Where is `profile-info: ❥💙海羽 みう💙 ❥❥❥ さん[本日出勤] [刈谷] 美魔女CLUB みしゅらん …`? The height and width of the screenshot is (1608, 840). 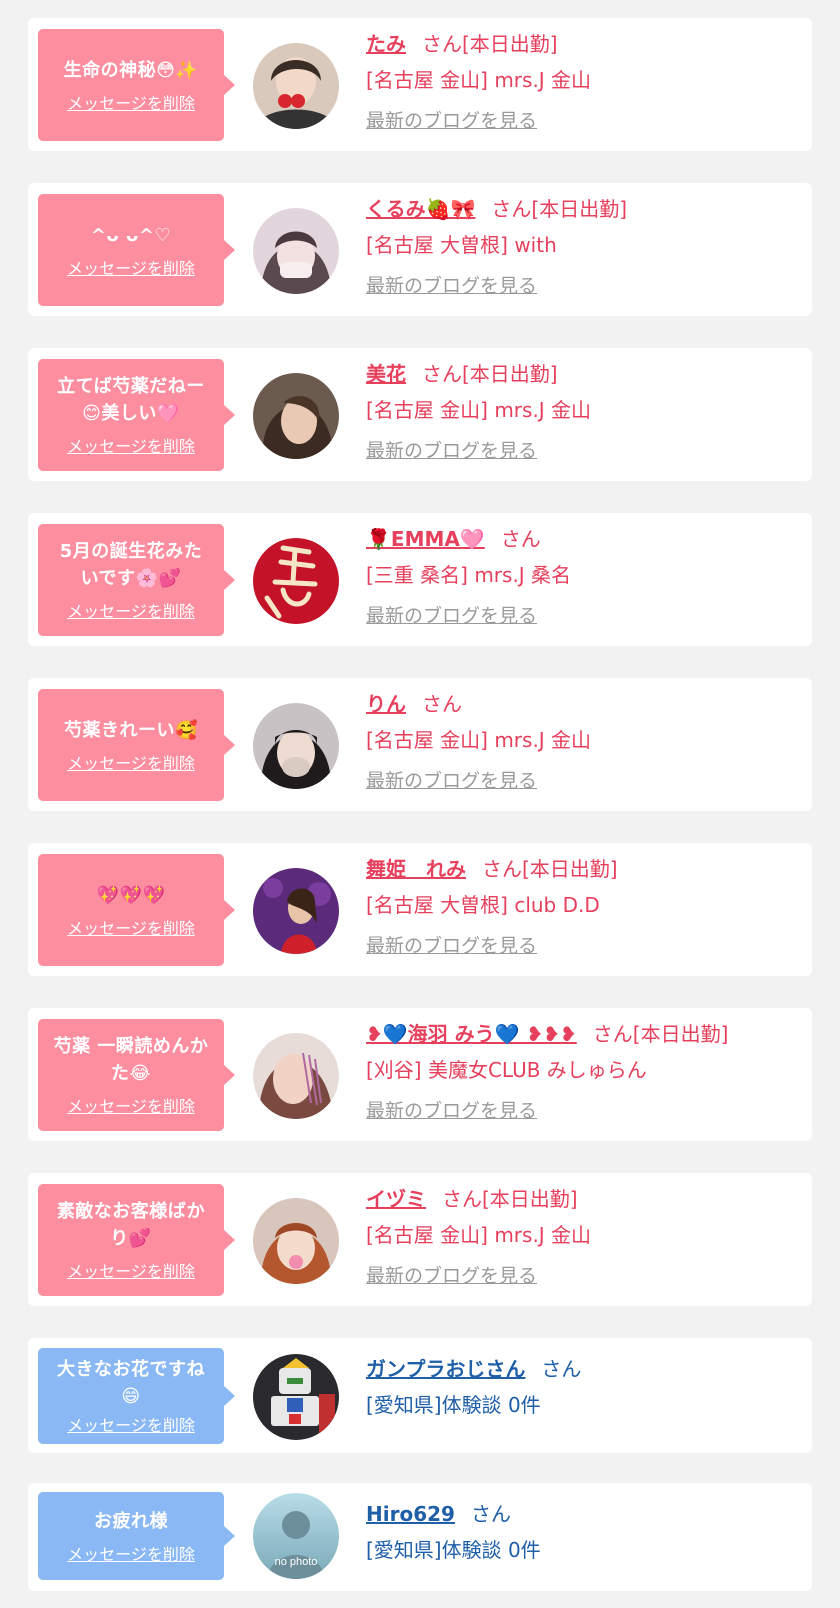 profile-info: ❥💙海羽 みう💙 ❥❥❥ さん[本日出勤] [刈谷] 美魔女CLUB みしゅらん … is located at coordinates (585, 1072).